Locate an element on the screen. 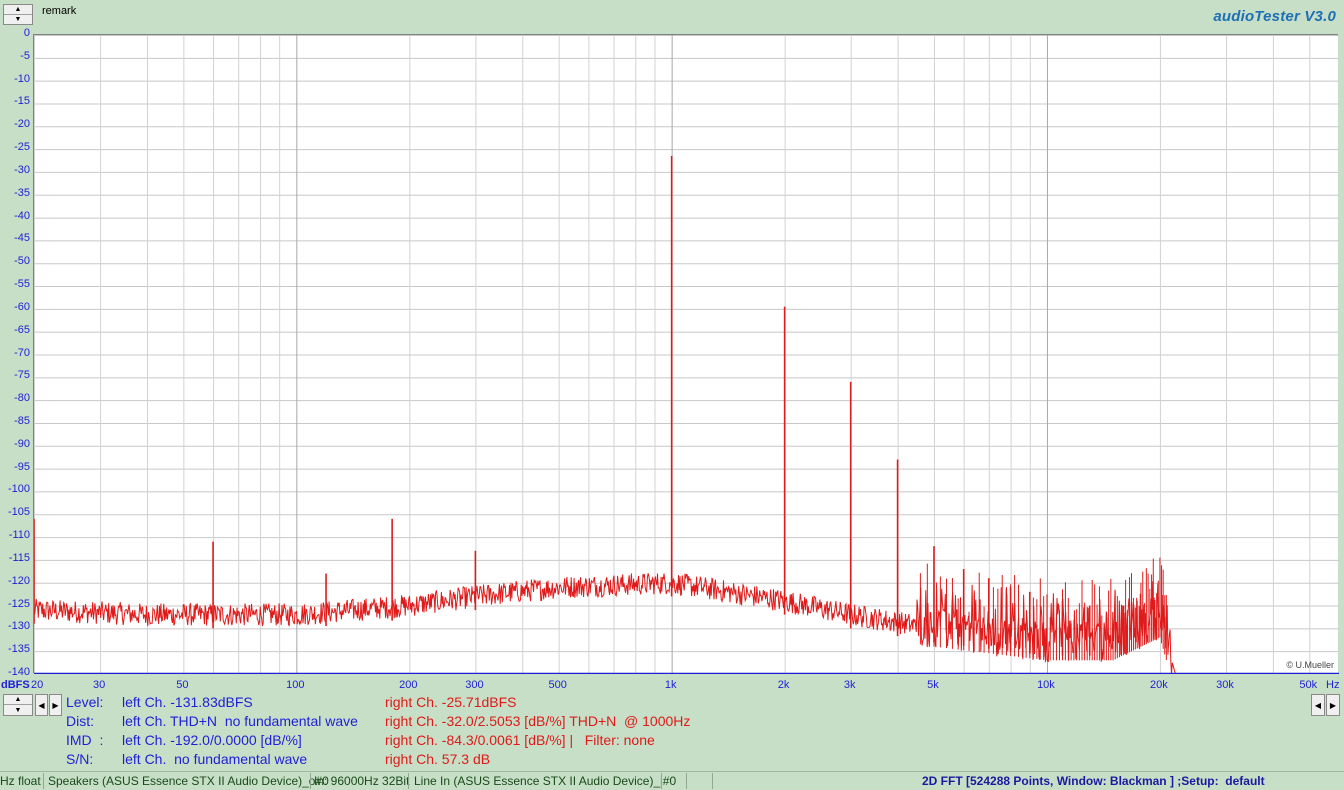  y-axis-unit: dBFS is located at coordinates (15, 685).